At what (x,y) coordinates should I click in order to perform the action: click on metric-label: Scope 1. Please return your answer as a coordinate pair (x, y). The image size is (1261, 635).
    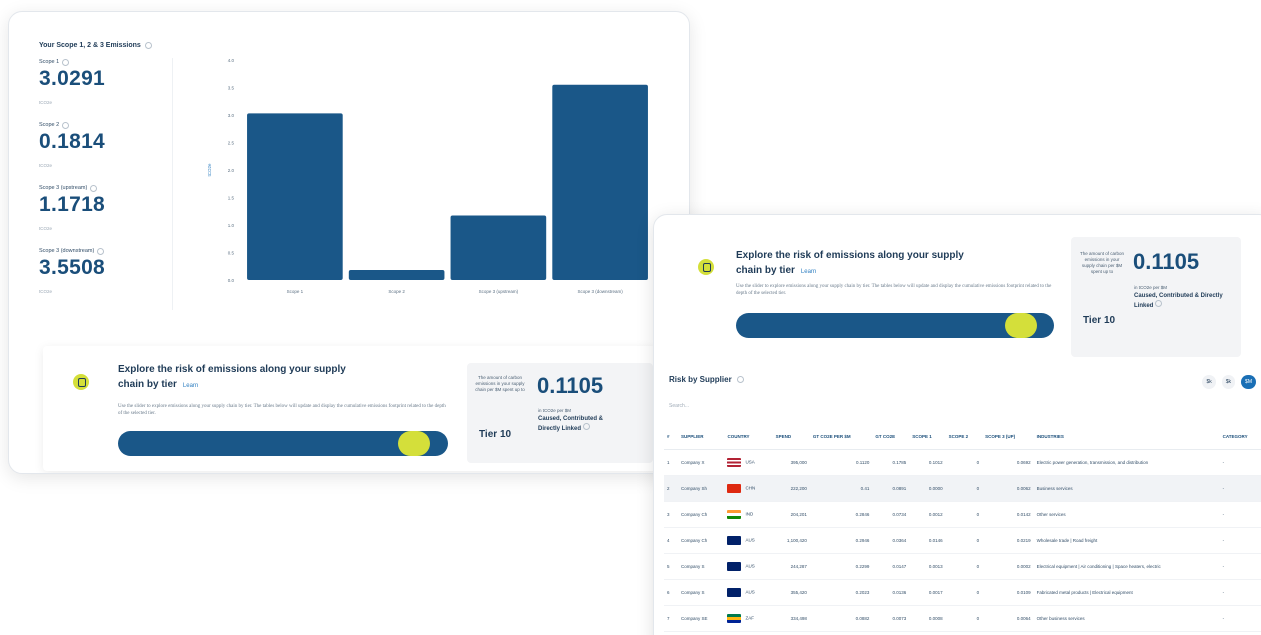
    Looking at the image, I should click on (49, 62).